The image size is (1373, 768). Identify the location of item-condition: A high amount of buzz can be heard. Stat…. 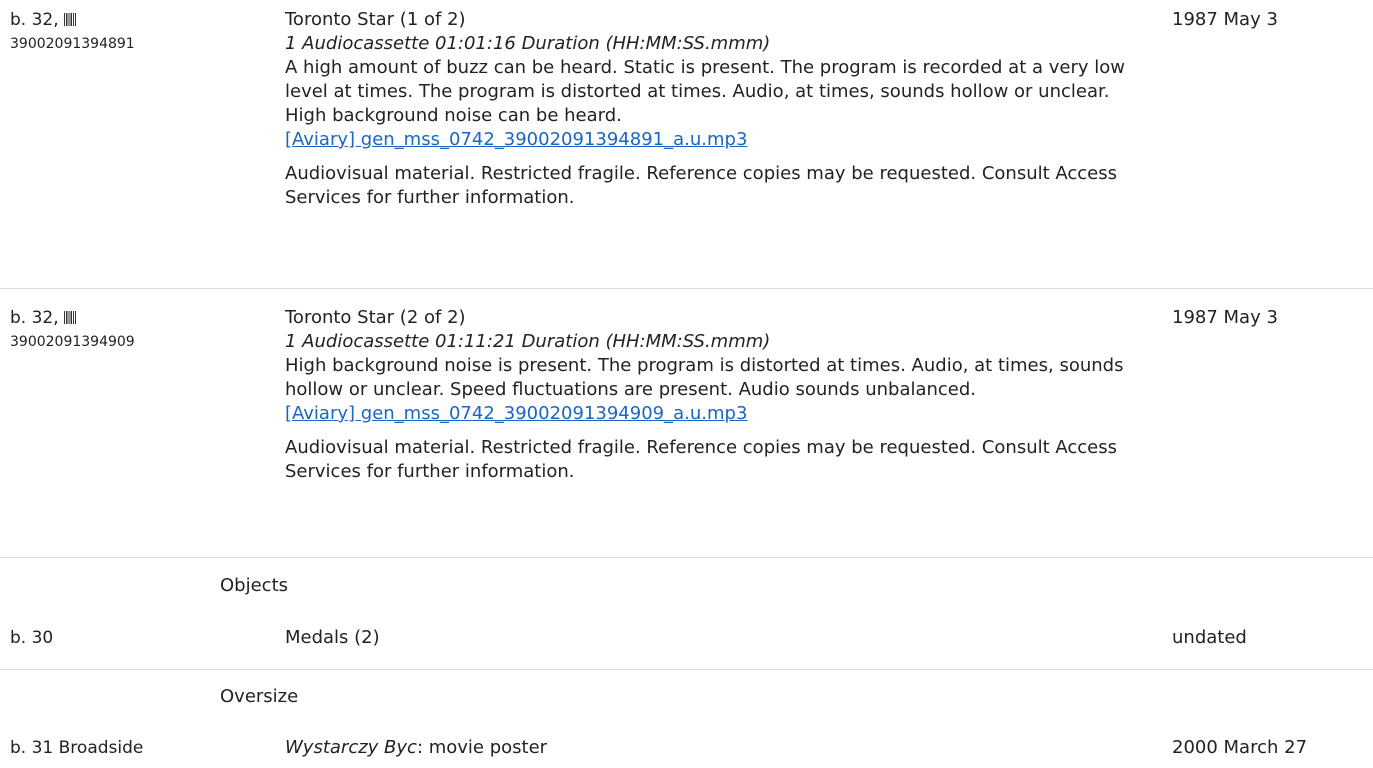
(705, 91).